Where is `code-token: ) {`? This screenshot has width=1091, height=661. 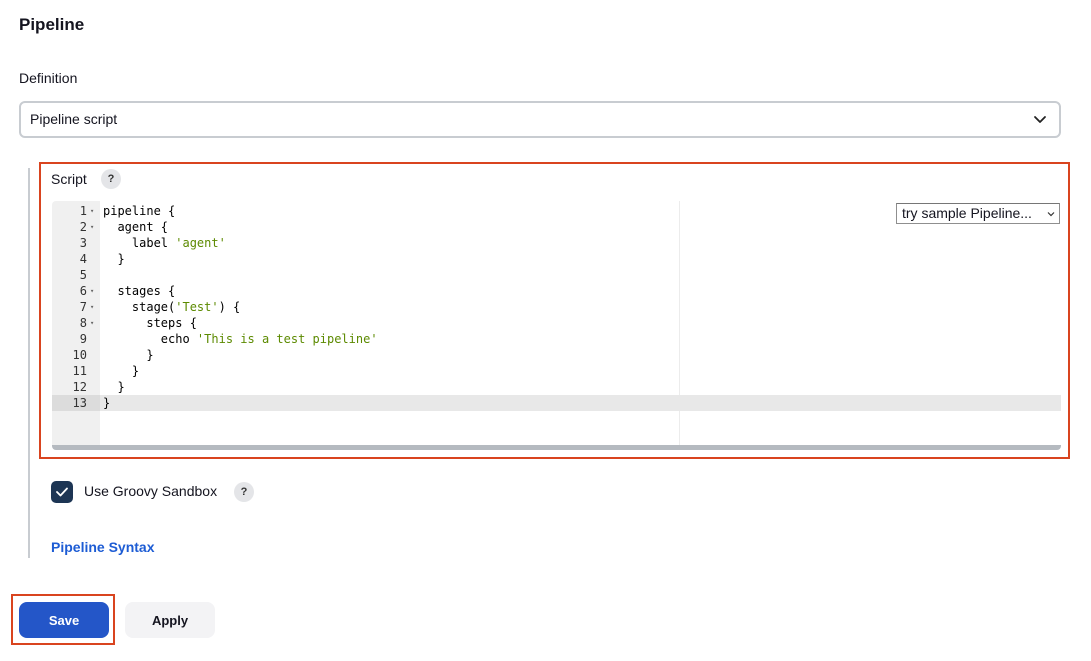
code-token: ) { is located at coordinates (229, 307).